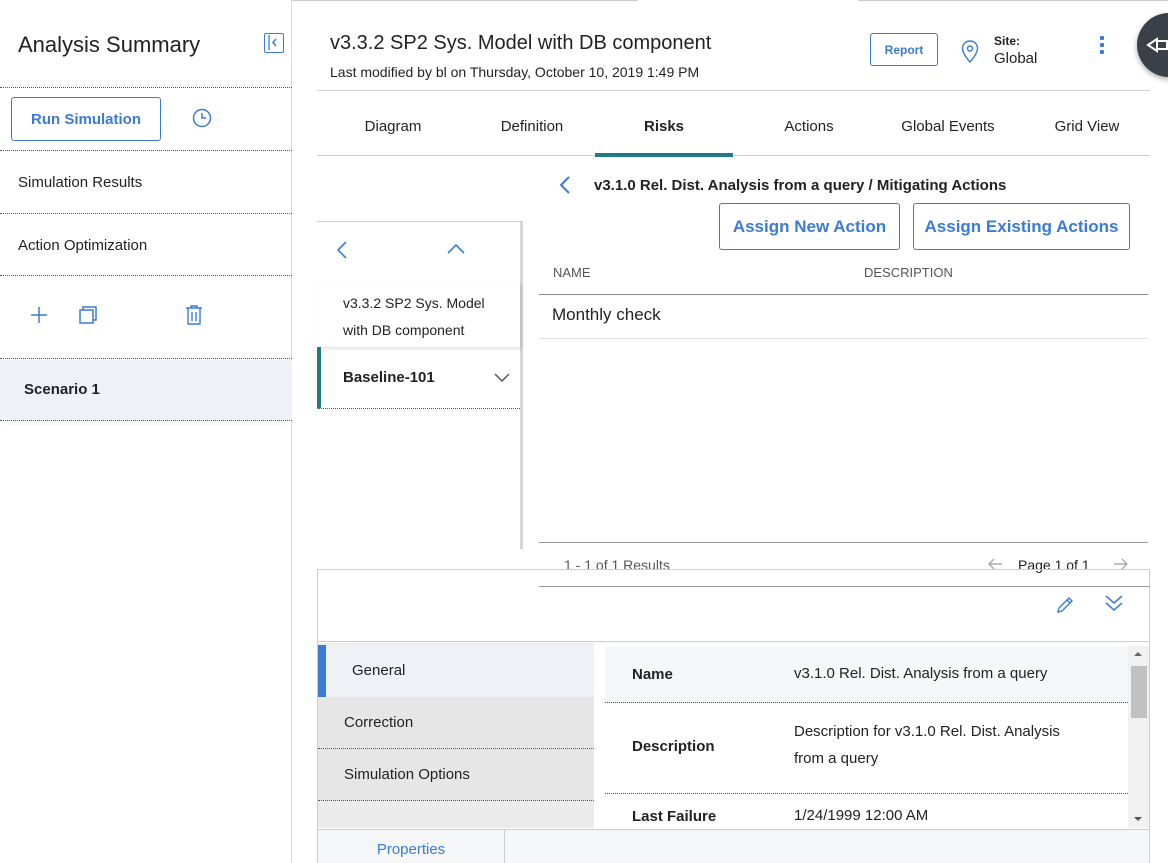  Describe the element at coordinates (456, 251) in the screenshot. I see `chevron-up-icon` at that location.